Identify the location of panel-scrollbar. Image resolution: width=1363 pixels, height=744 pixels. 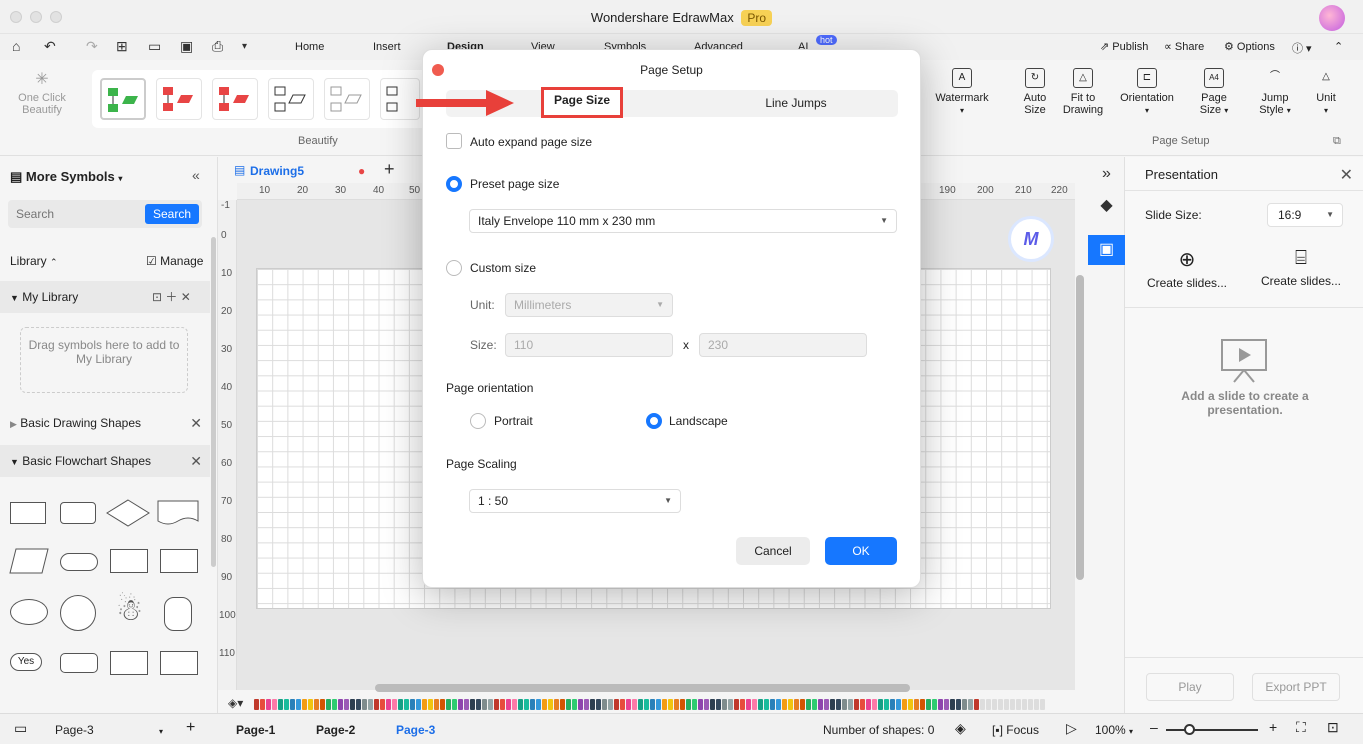
(213, 402).